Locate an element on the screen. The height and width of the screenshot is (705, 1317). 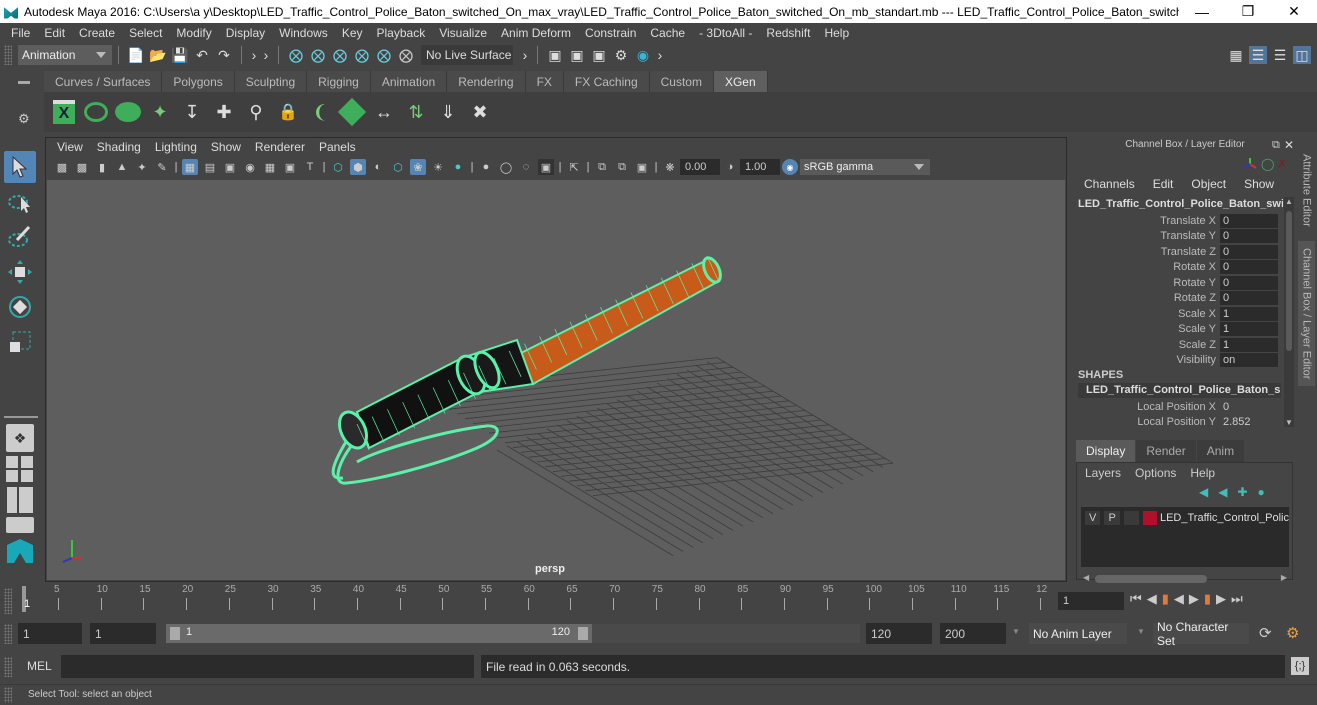
modeling-toolkit-icon: ▦ is located at coordinates (1236, 55).